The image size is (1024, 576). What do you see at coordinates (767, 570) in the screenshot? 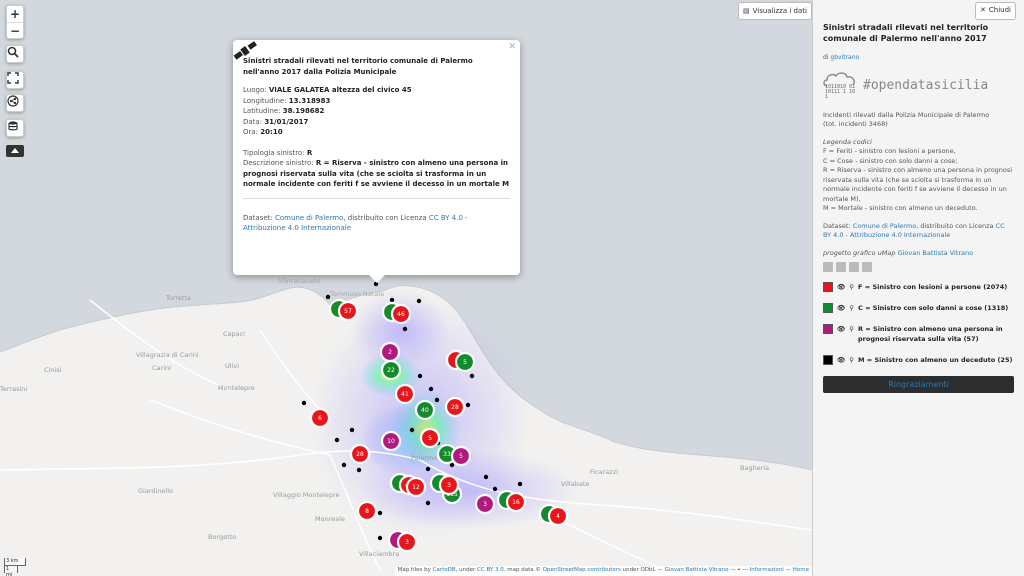
I see `info-link: Informazioni` at bounding box center [767, 570].